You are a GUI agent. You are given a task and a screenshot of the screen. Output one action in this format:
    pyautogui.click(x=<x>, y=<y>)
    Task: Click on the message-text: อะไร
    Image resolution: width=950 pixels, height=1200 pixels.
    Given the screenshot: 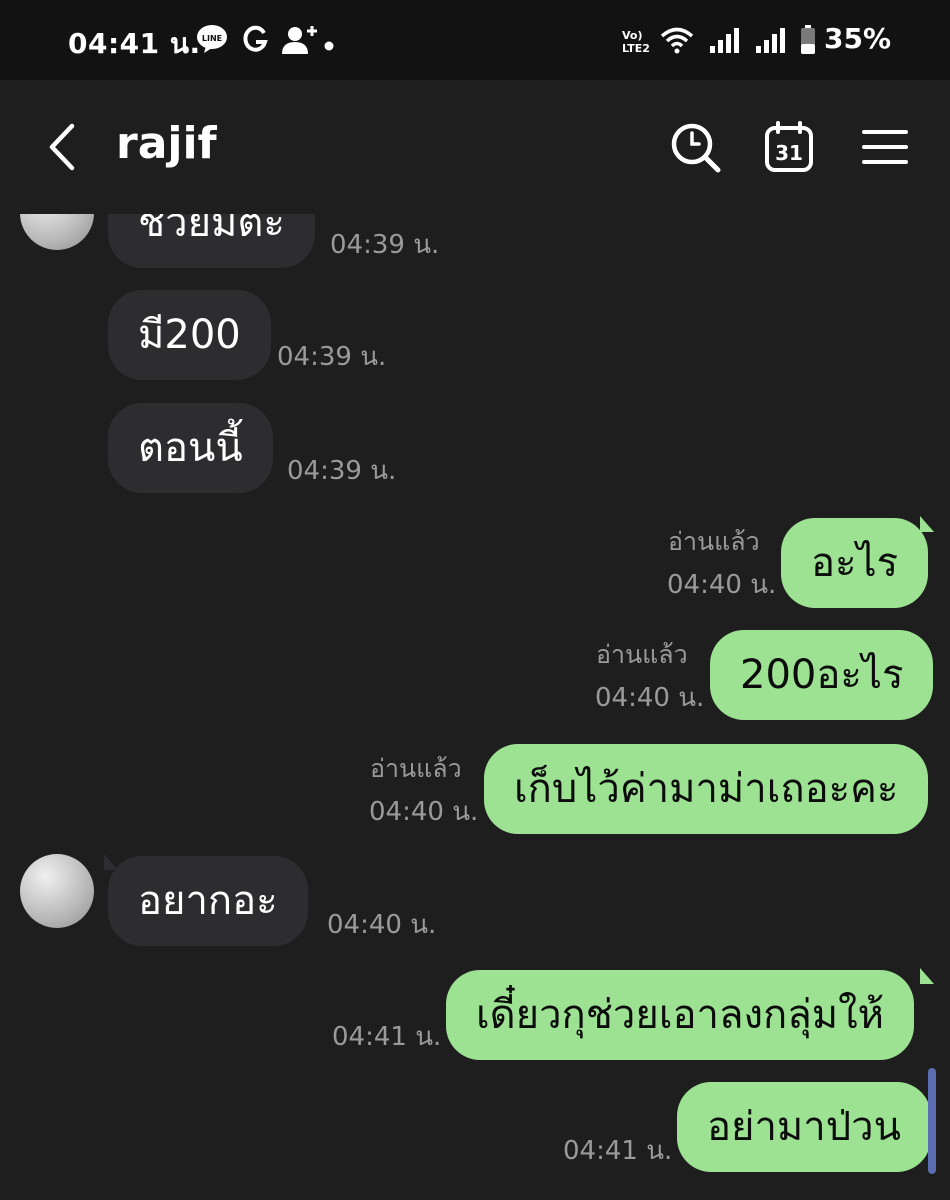 What is the action you would take?
    pyautogui.click(x=855, y=563)
    